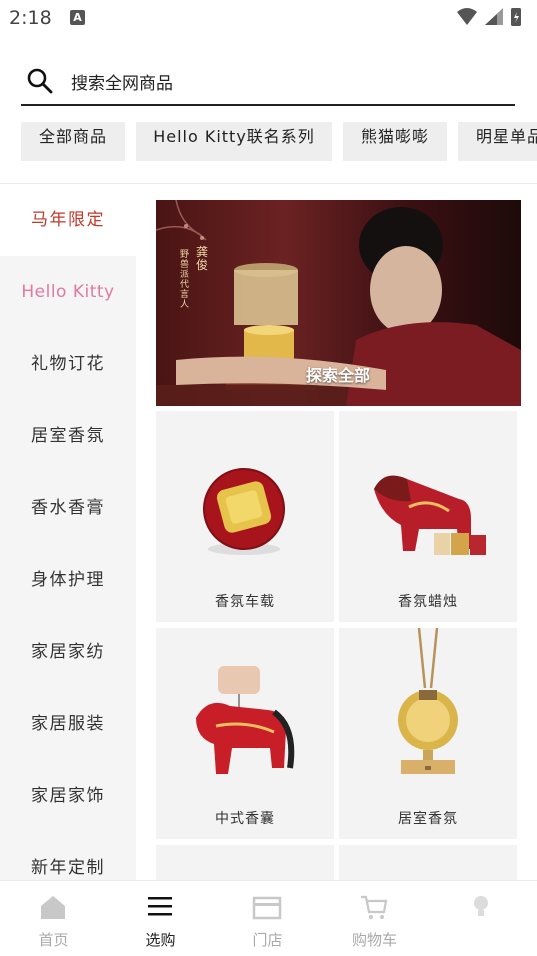 The height and width of the screenshot is (956, 537). Describe the element at coordinates (160, 906) in the screenshot. I see `menu-icon` at that location.